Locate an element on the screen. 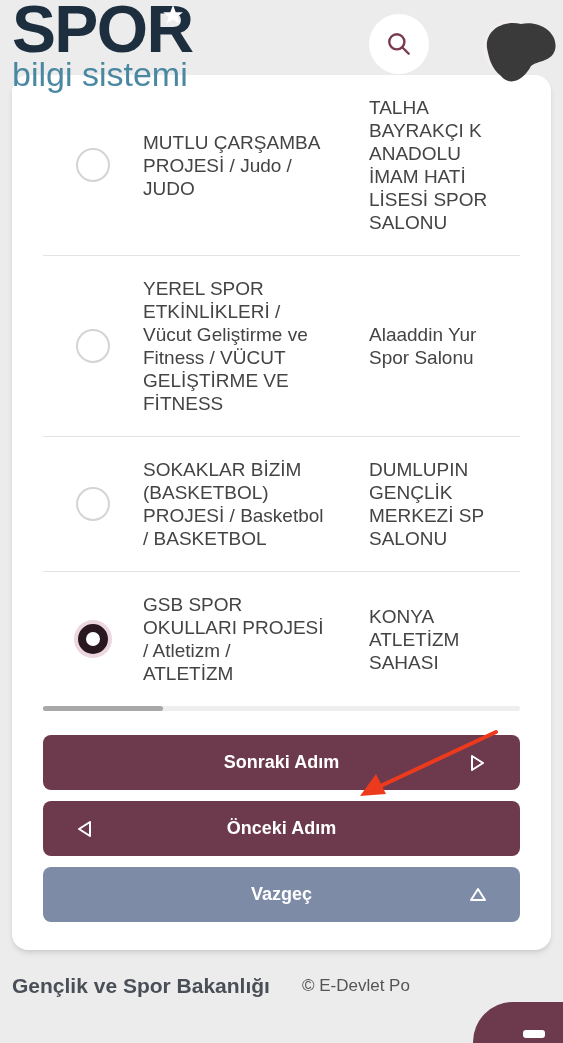  previous-step-button: Önceki Adım is located at coordinates (281, 828).